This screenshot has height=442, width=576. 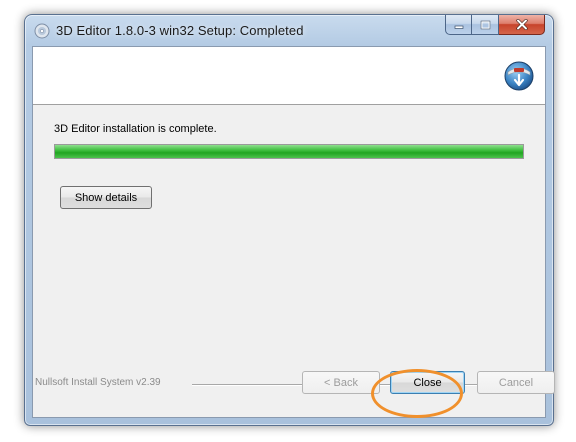 I want to click on progress-bar, so click(x=289, y=151).